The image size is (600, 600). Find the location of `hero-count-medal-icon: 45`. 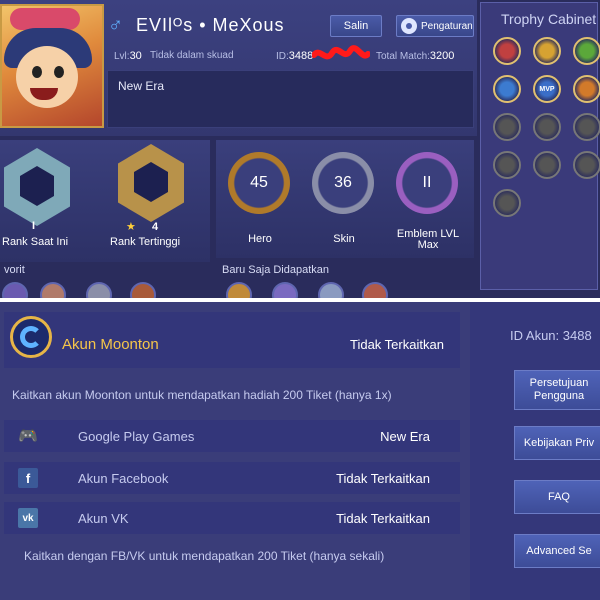

hero-count-medal-icon: 45 is located at coordinates (259, 183).